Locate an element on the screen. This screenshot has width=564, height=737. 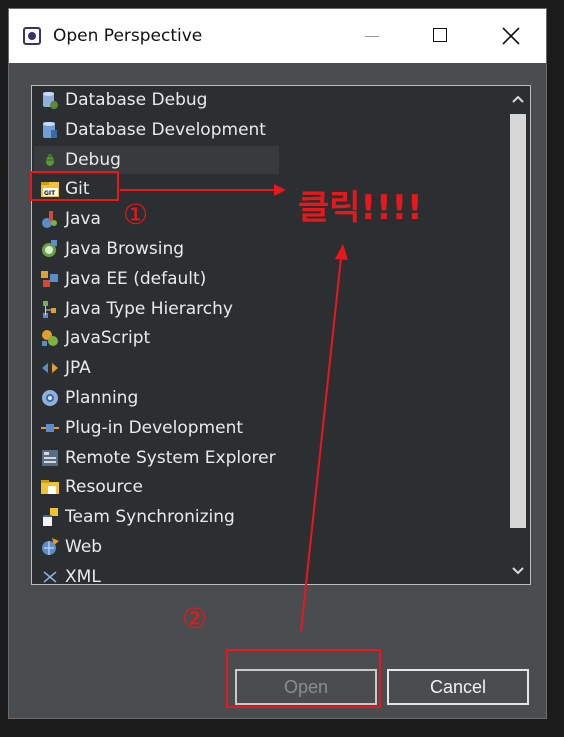
perspective-item-label: Web is located at coordinates (84, 547).